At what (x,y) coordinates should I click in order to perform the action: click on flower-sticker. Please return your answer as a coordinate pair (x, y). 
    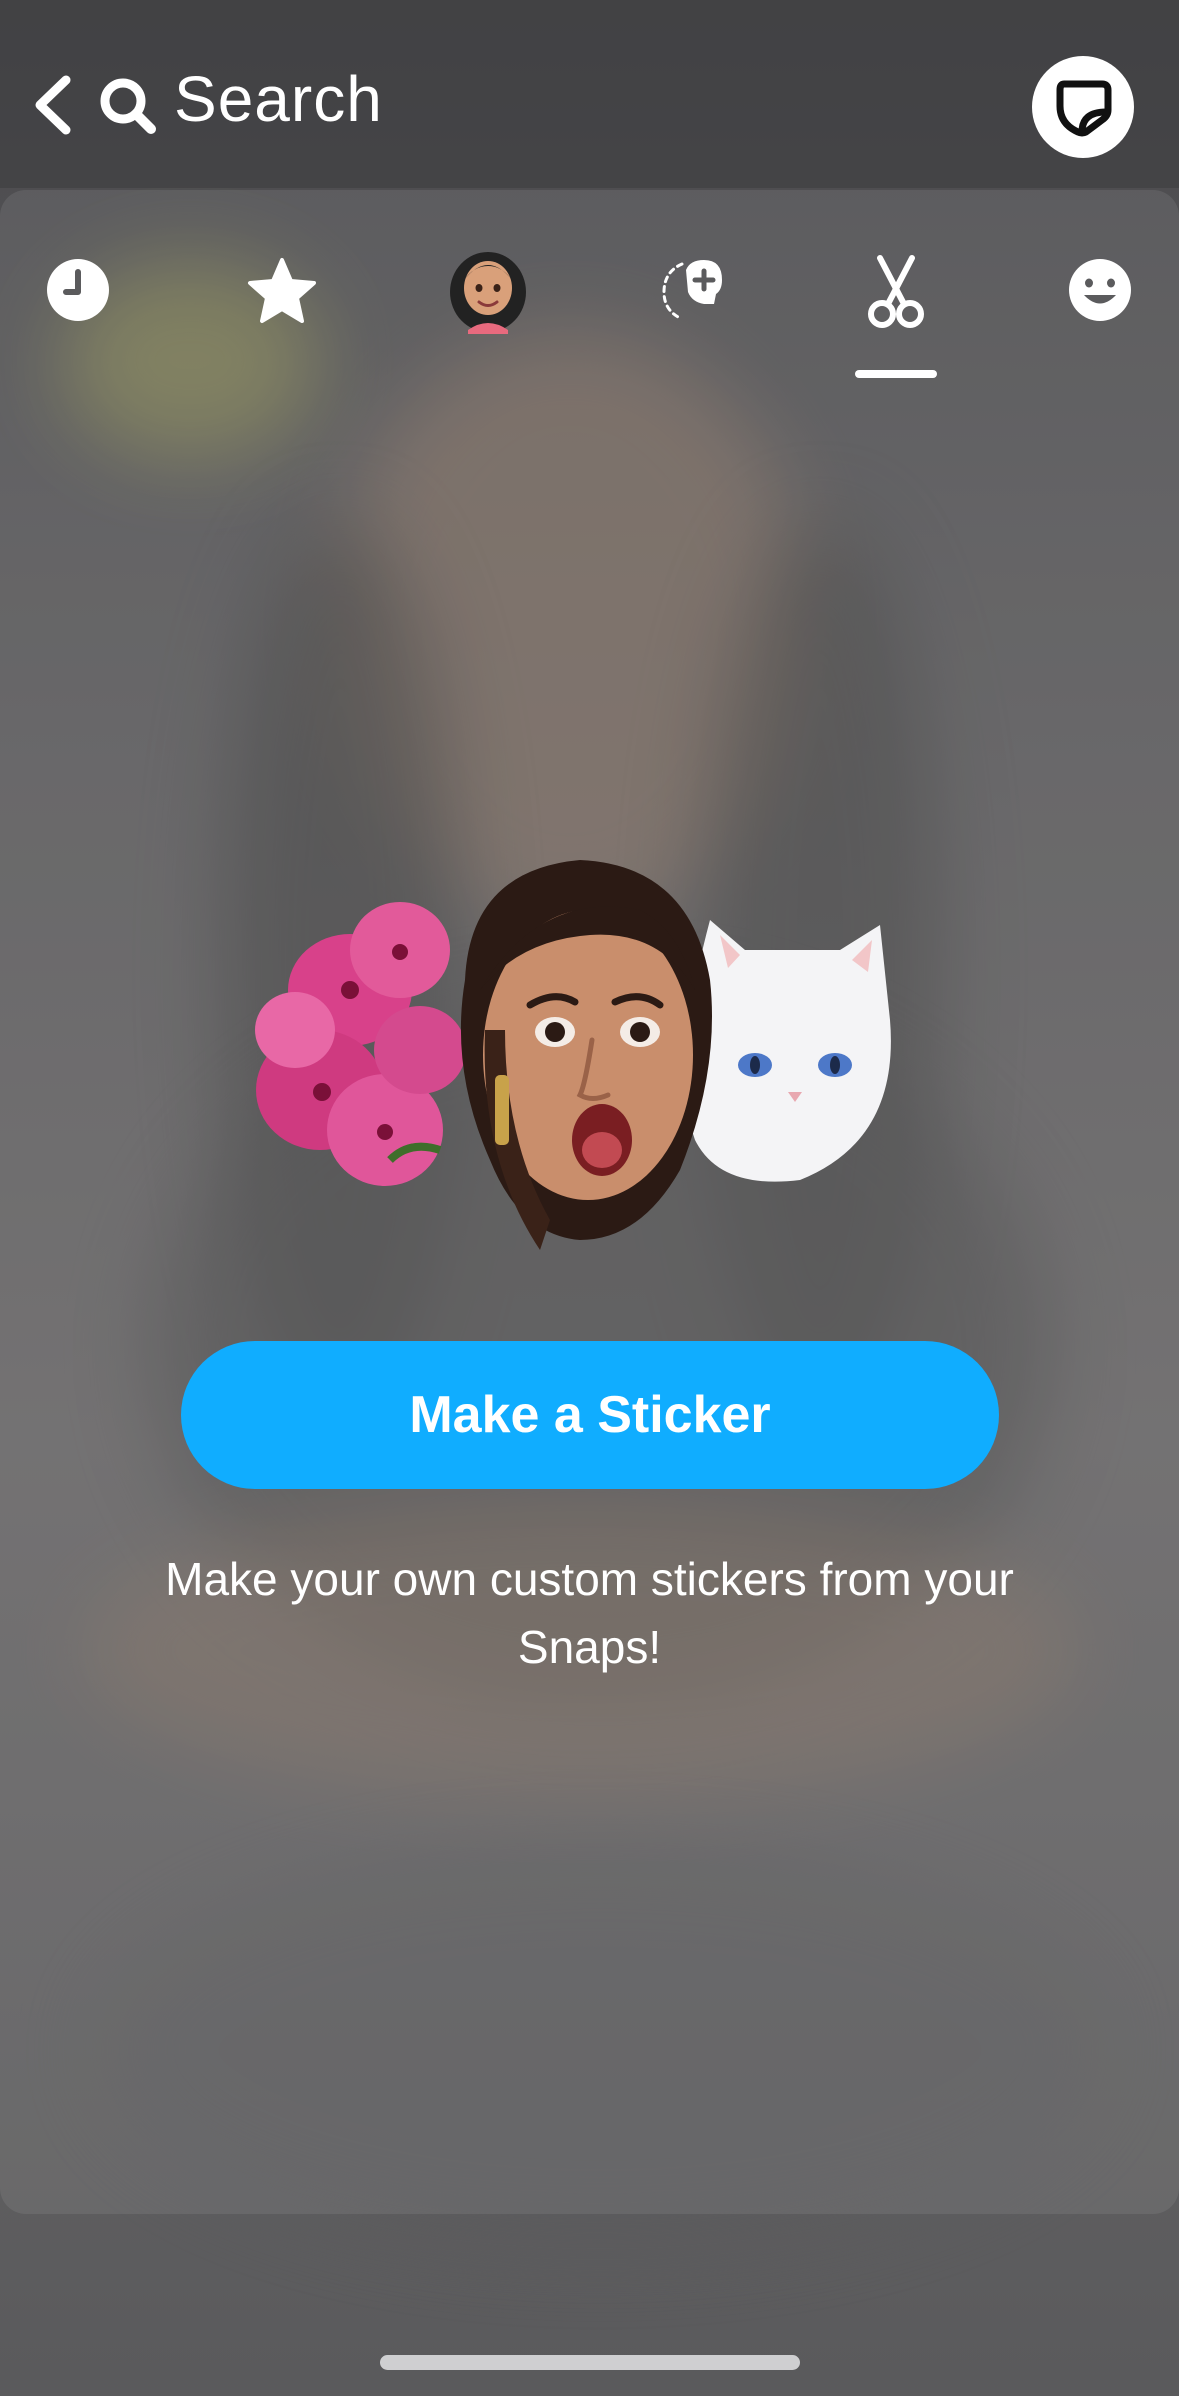
    Looking at the image, I should click on (360, 1044).